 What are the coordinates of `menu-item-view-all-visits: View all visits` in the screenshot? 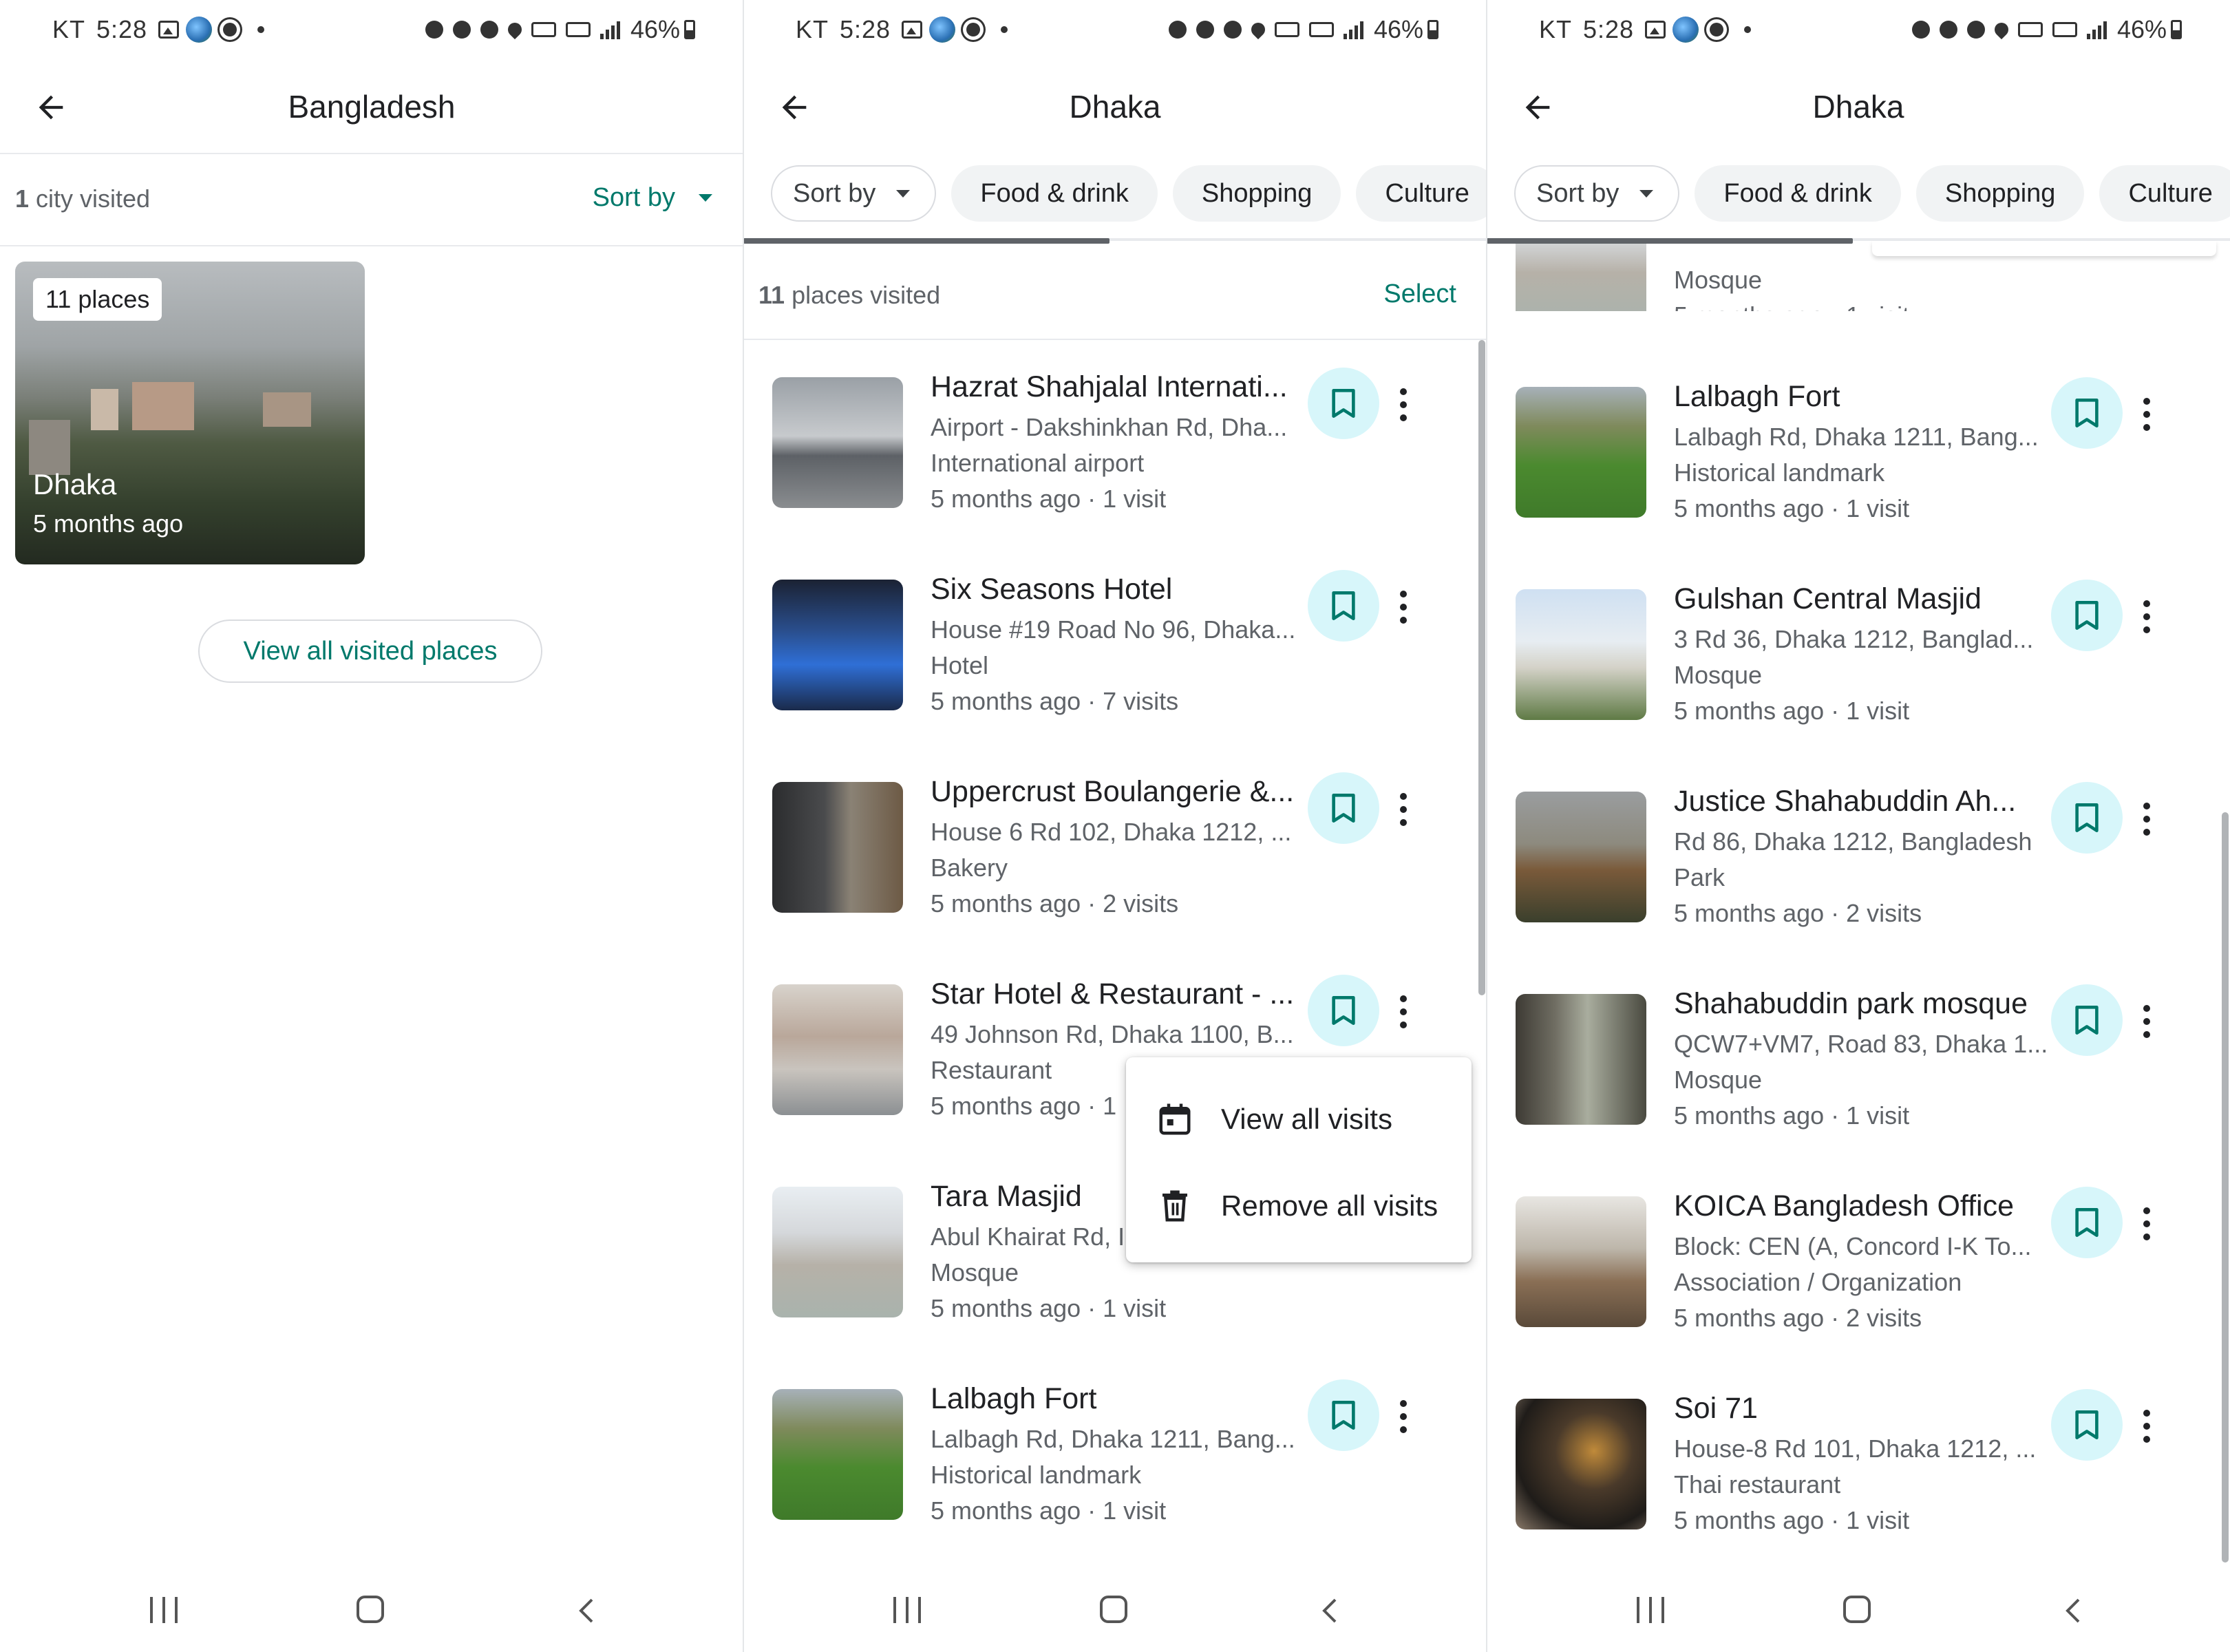 It's located at (1299, 1119).